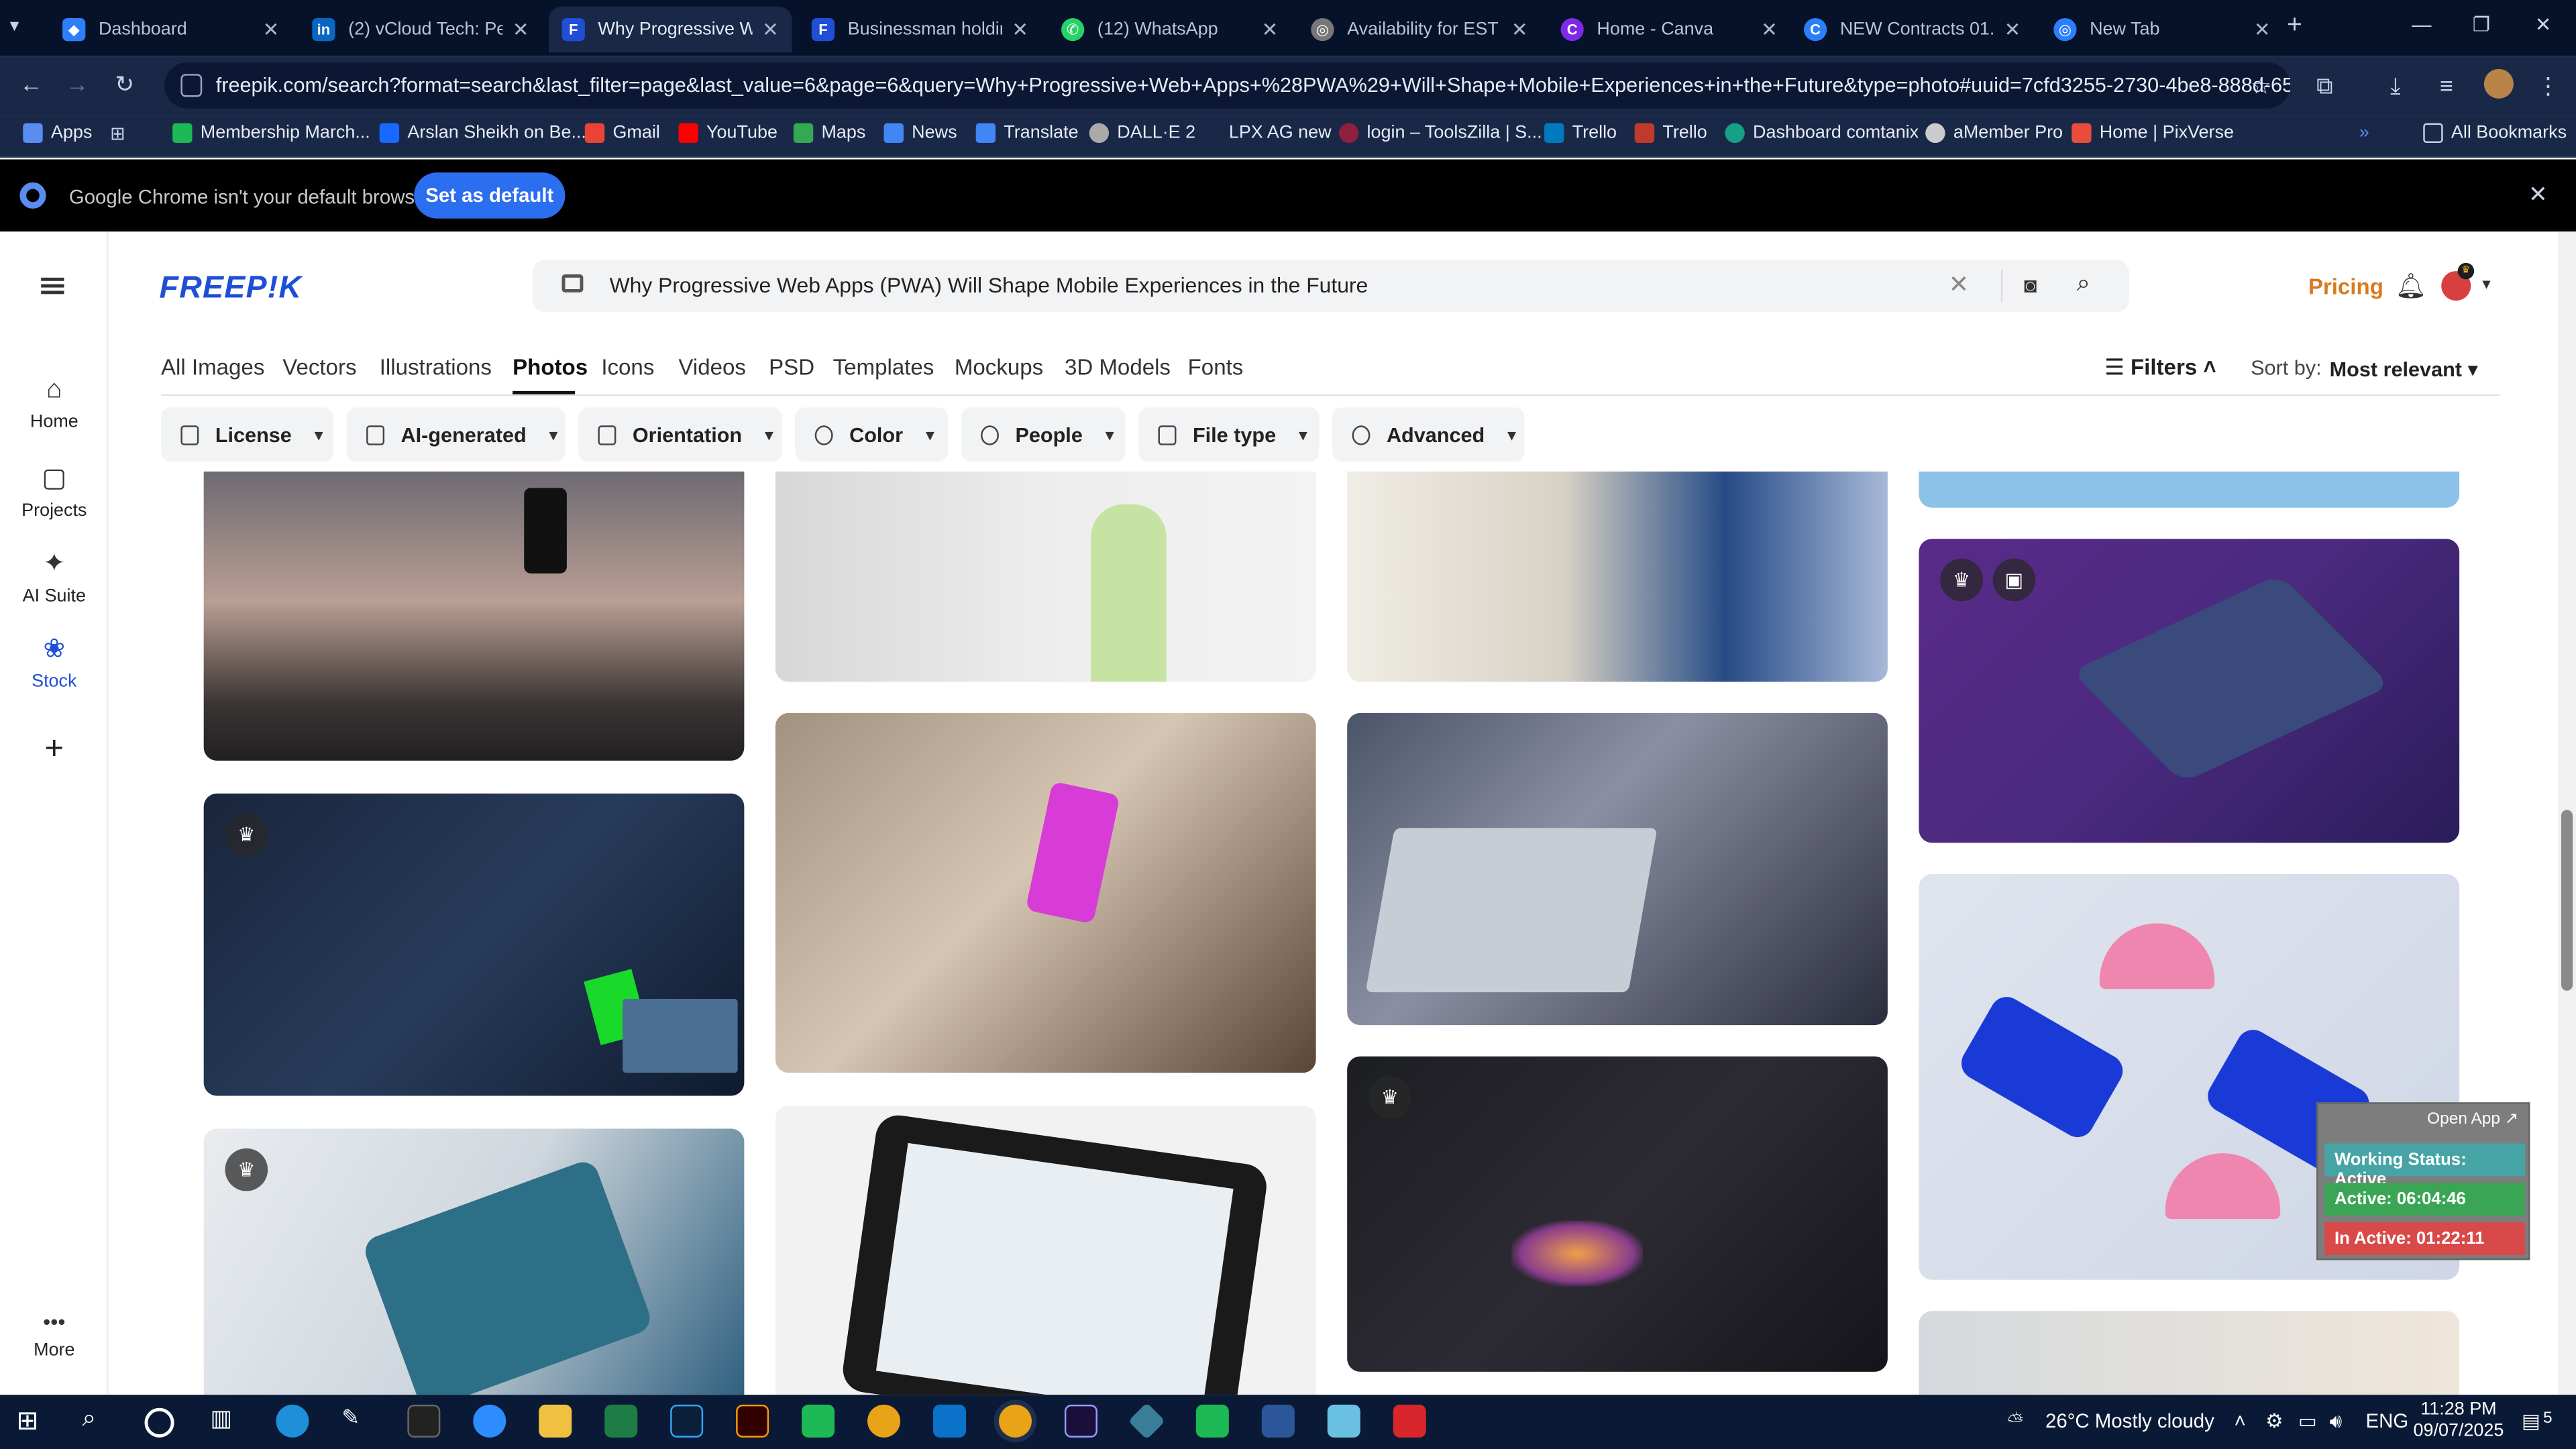  Describe the element at coordinates (1229, 434) in the screenshot. I see `filter-file-type: File type ▼` at that location.